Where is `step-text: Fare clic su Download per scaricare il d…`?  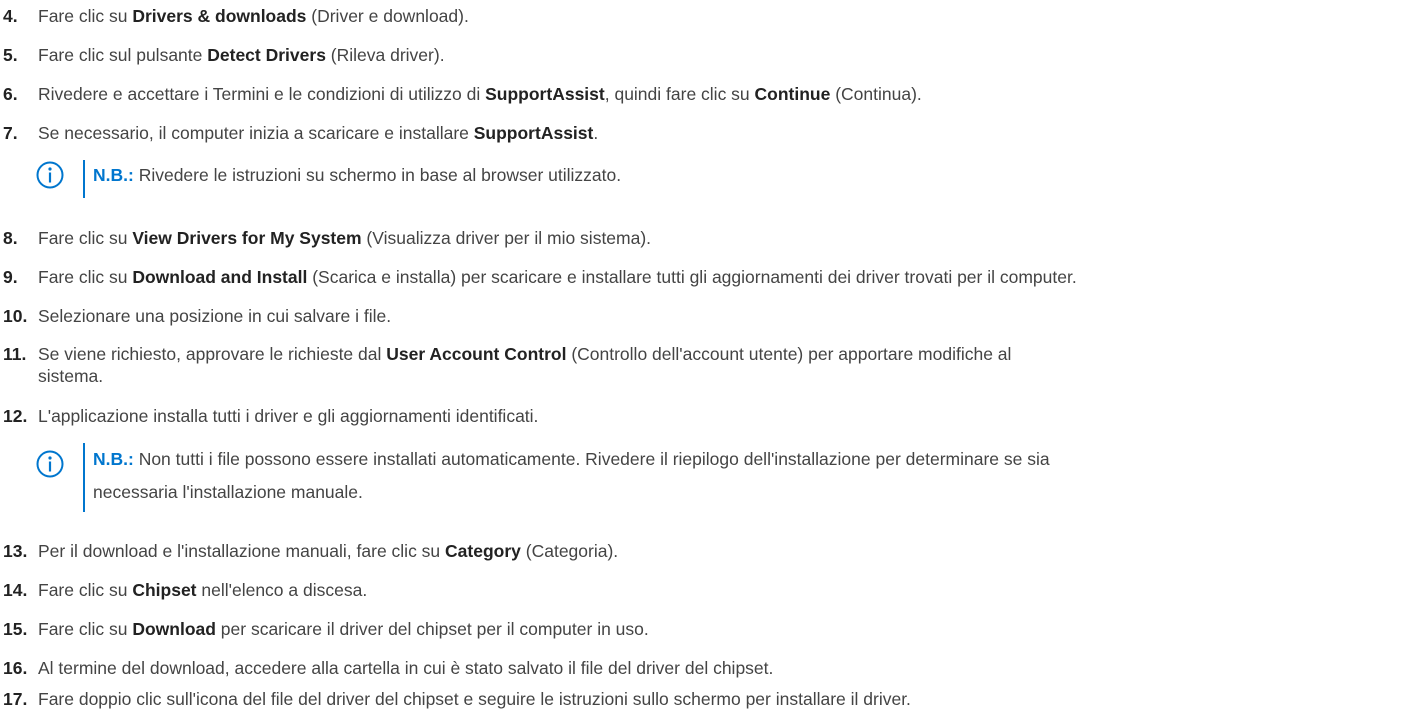
step-text: Fare clic su Download per scaricare il d… is located at coordinates (343, 629).